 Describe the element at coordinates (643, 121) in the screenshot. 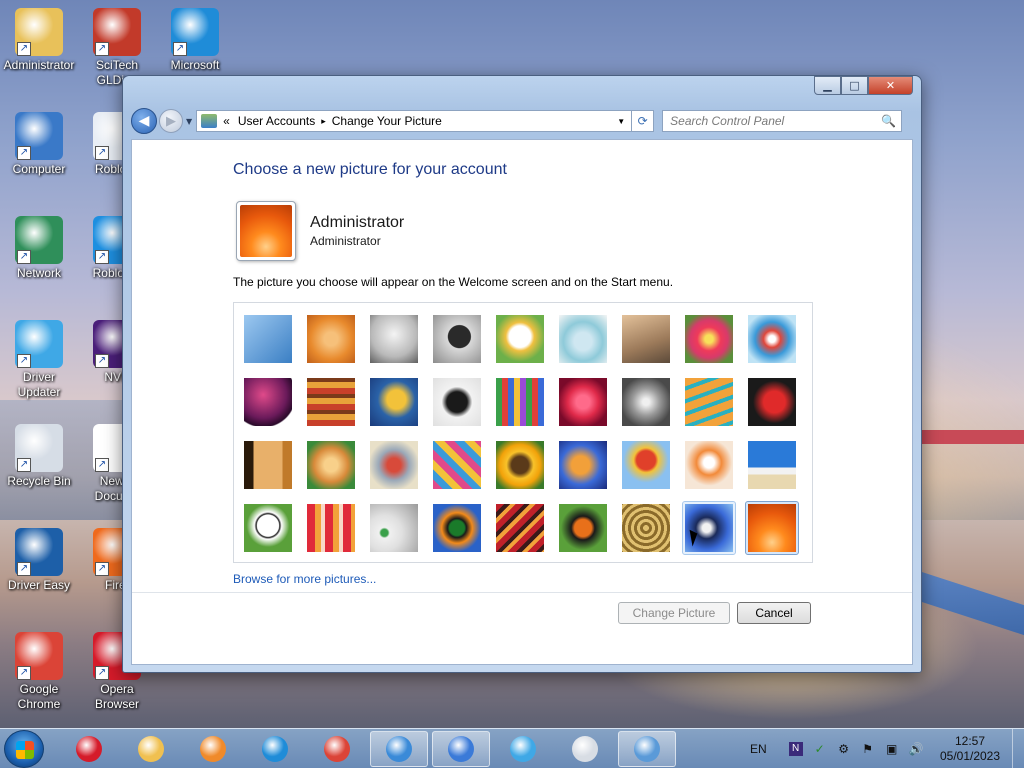

I see `refresh-button: ⟳` at that location.